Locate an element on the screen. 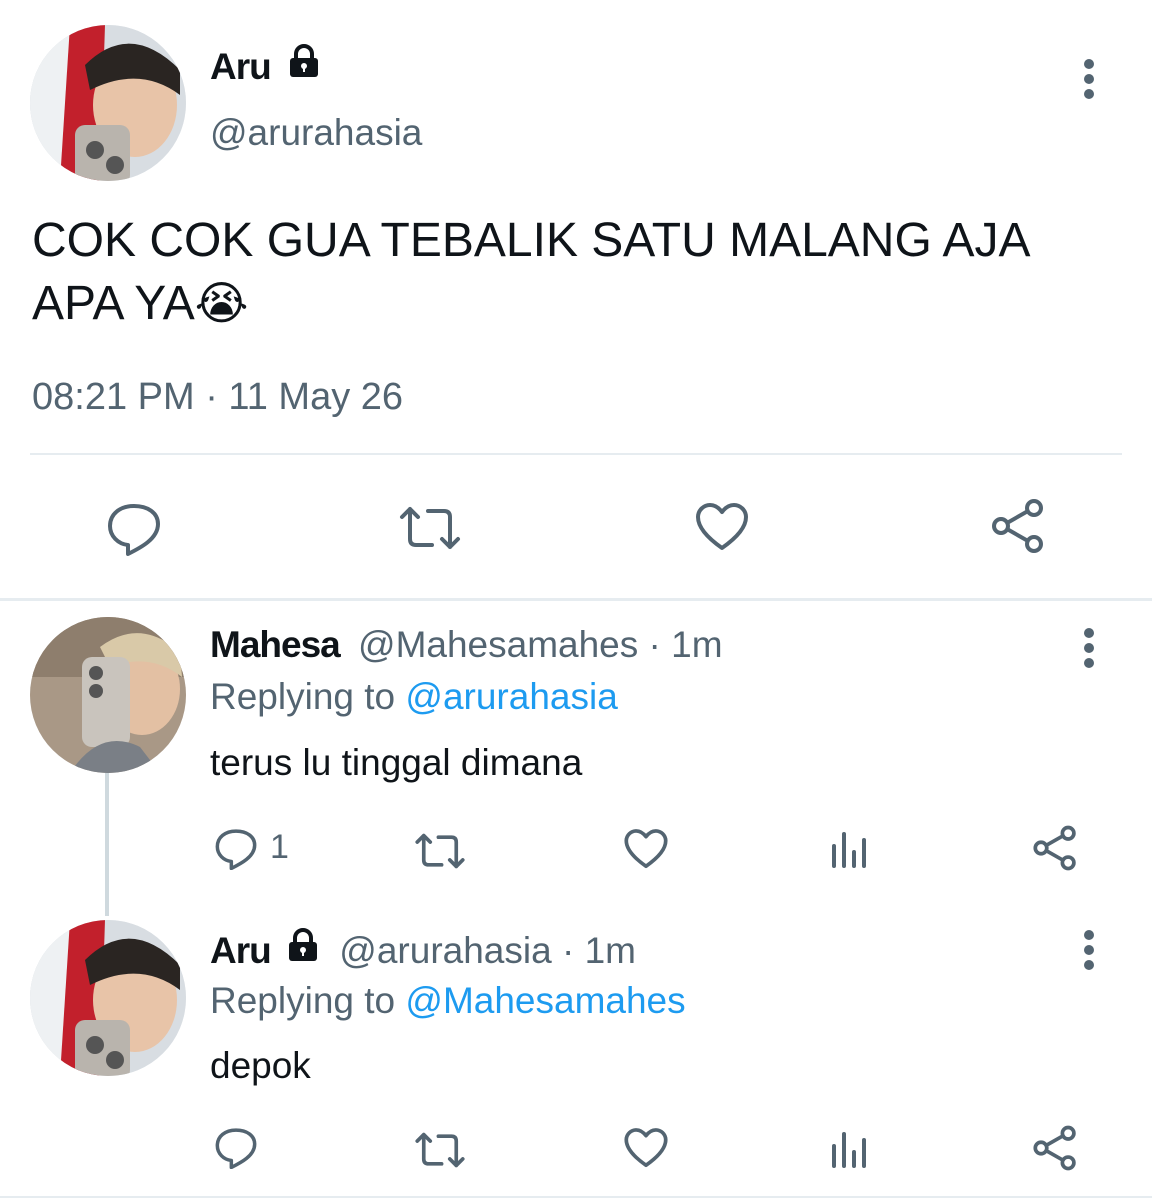  reply-meta: @Mahesamahes · 1m is located at coordinates (540, 644).